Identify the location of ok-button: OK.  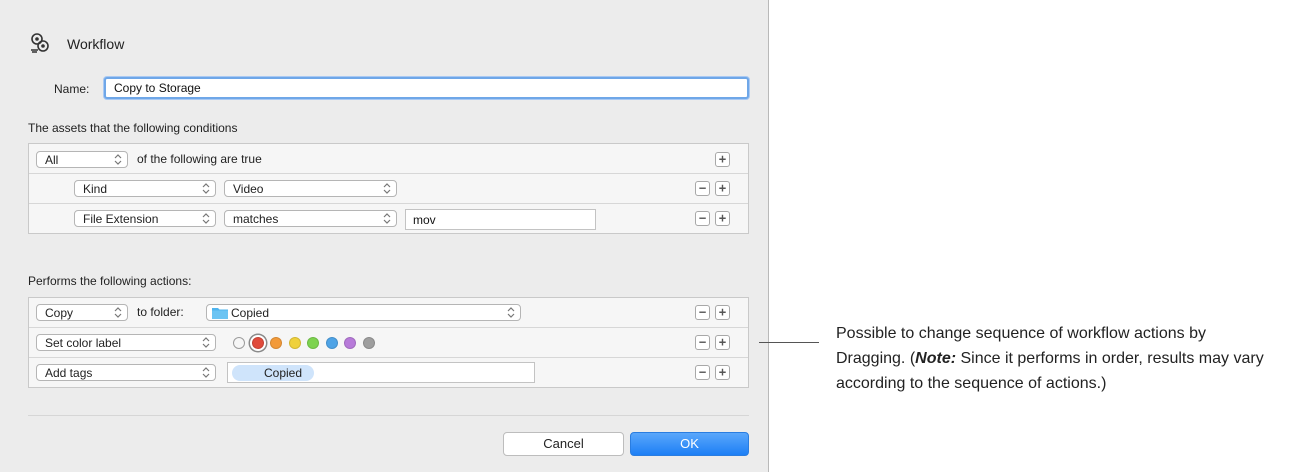
(689, 444).